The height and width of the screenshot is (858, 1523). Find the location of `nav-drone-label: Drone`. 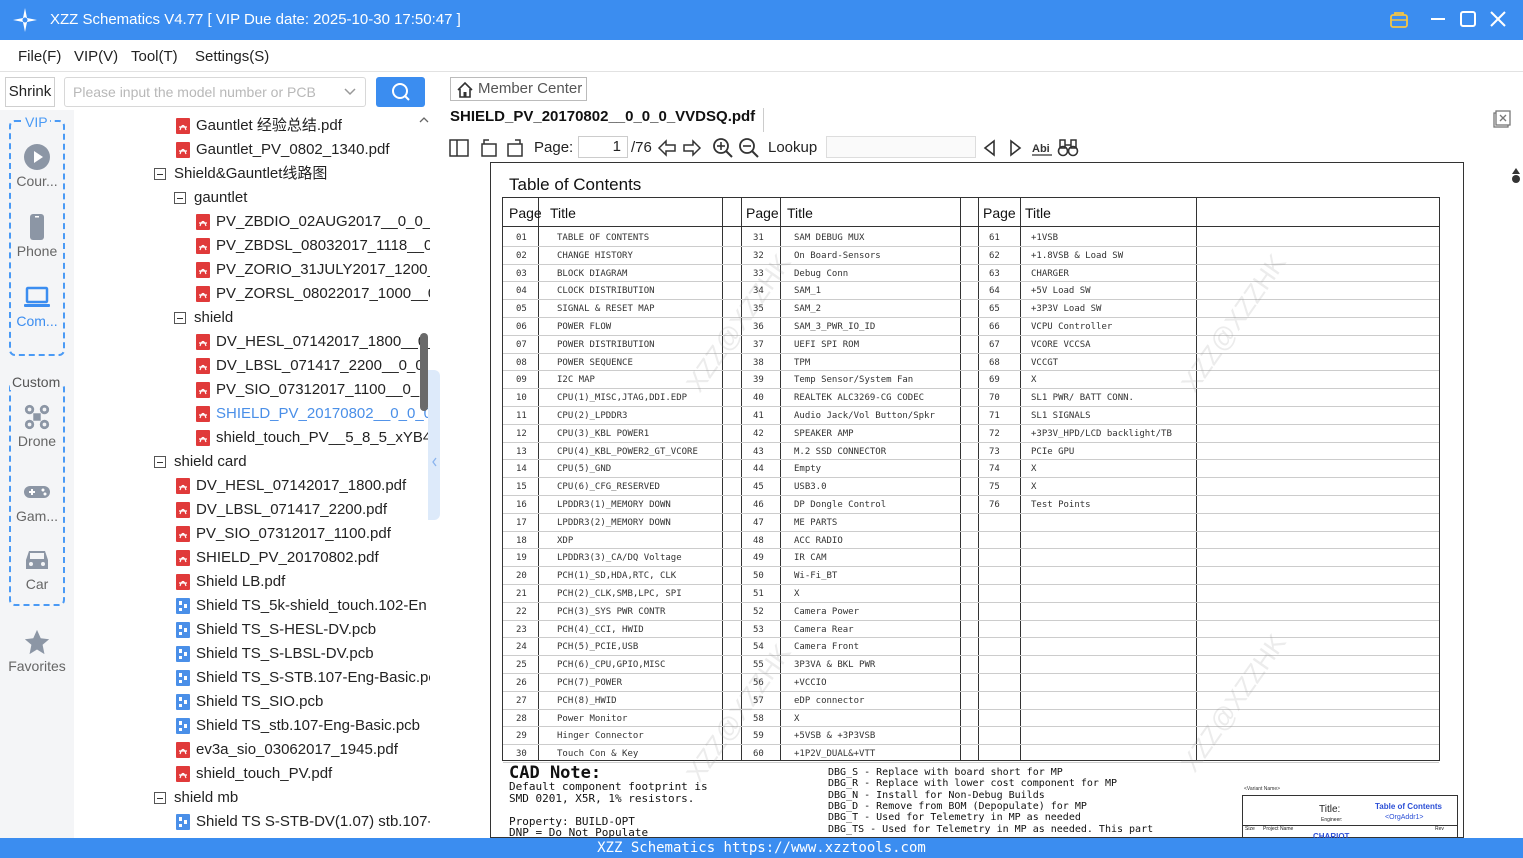

nav-drone-label: Drone is located at coordinates (37, 441).